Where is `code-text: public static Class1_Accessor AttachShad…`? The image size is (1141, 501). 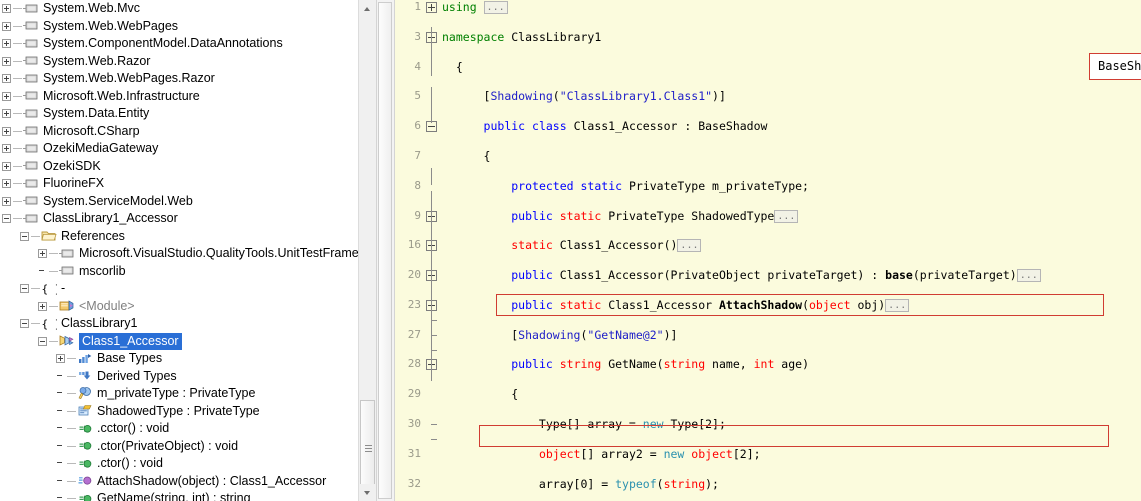 code-text: public static Class1_Accessor AttachShad… is located at coordinates (676, 305).